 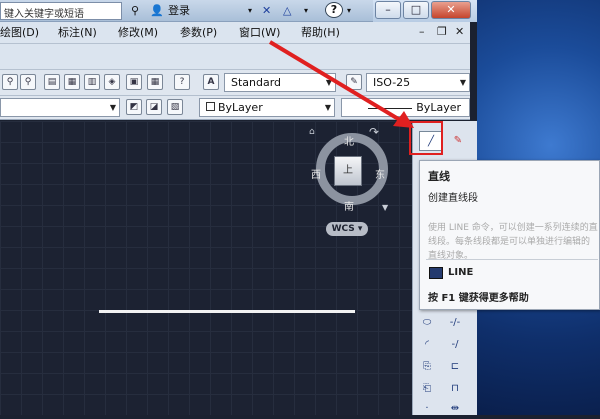 I want to click on menu-draw: 绘图(D), so click(x=19, y=33).